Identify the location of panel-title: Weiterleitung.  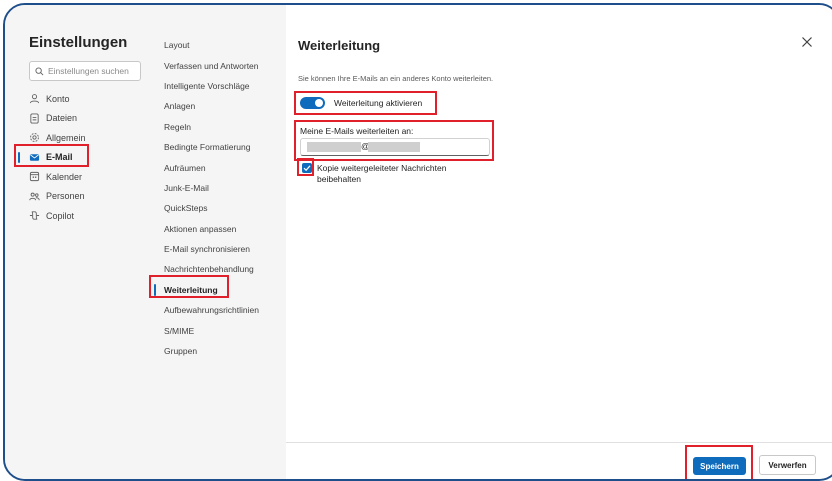
(339, 45).